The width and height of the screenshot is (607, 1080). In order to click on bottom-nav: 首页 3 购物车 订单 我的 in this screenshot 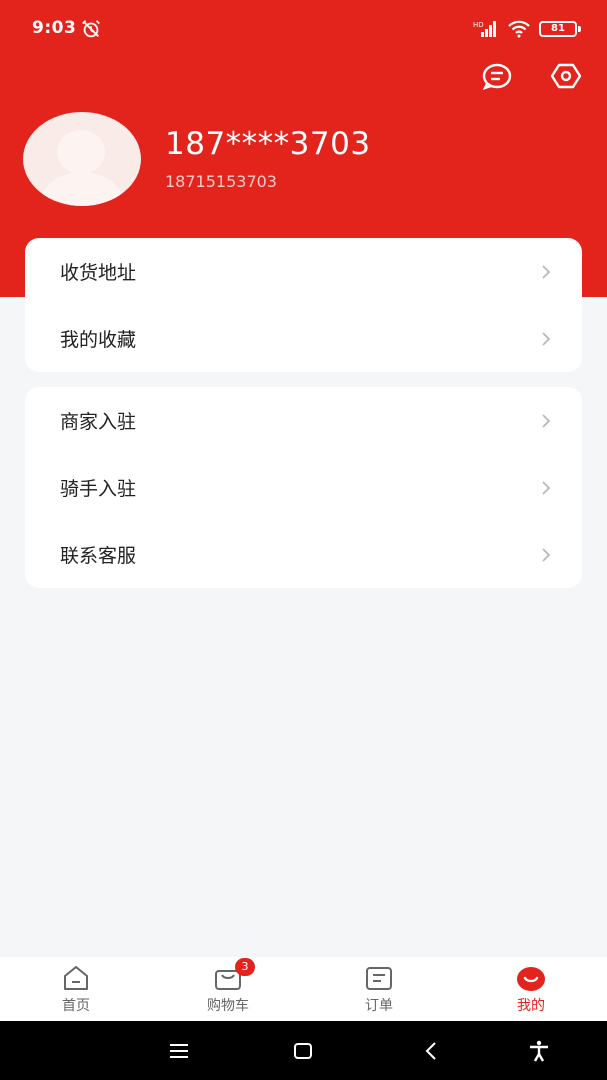, I will do `click(303, 989)`.